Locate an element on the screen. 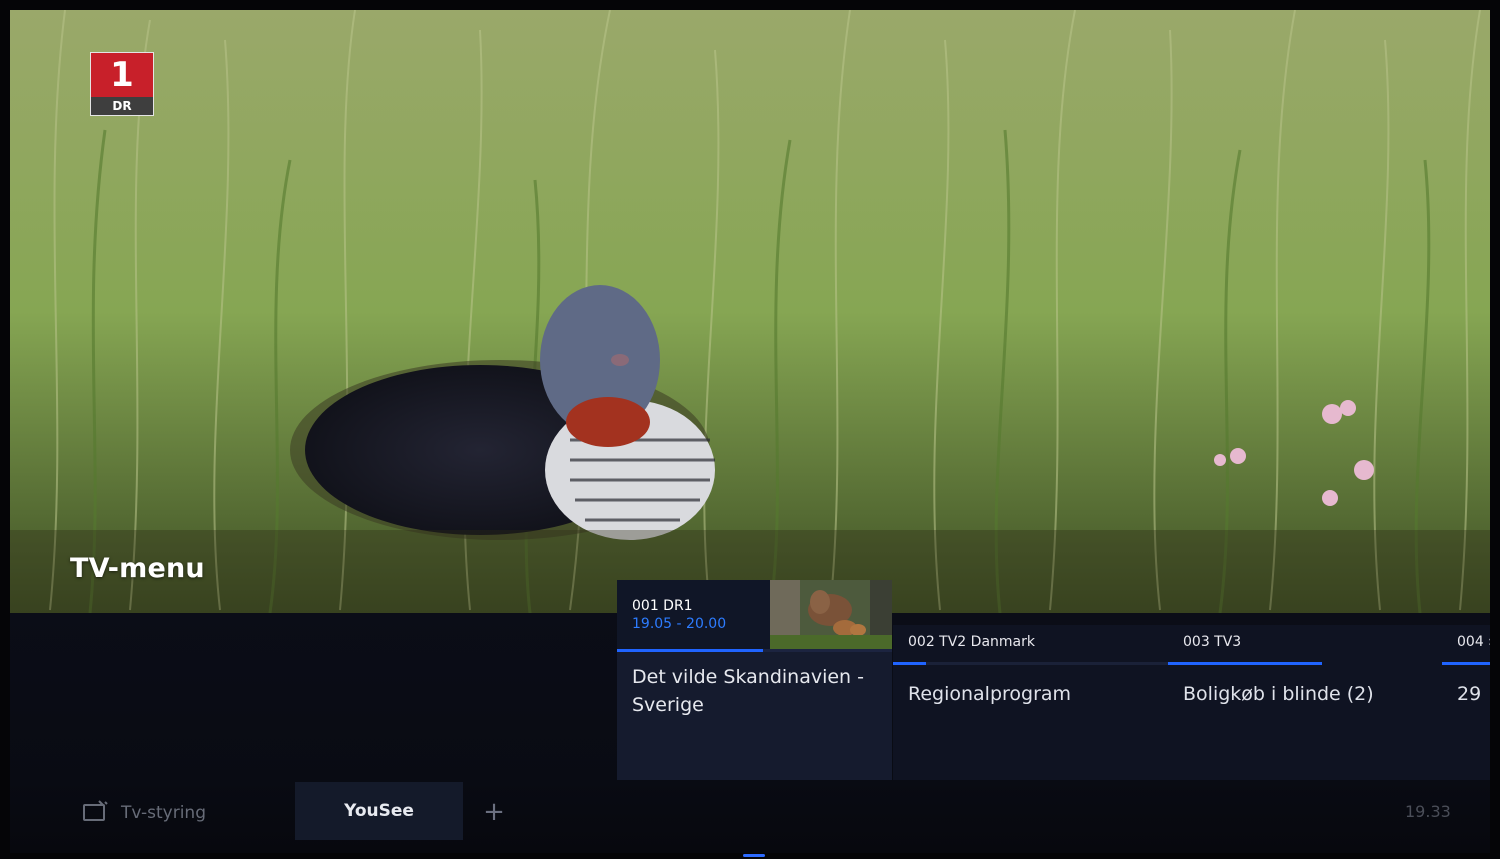  channel-logo: 1 DR is located at coordinates (122, 84).